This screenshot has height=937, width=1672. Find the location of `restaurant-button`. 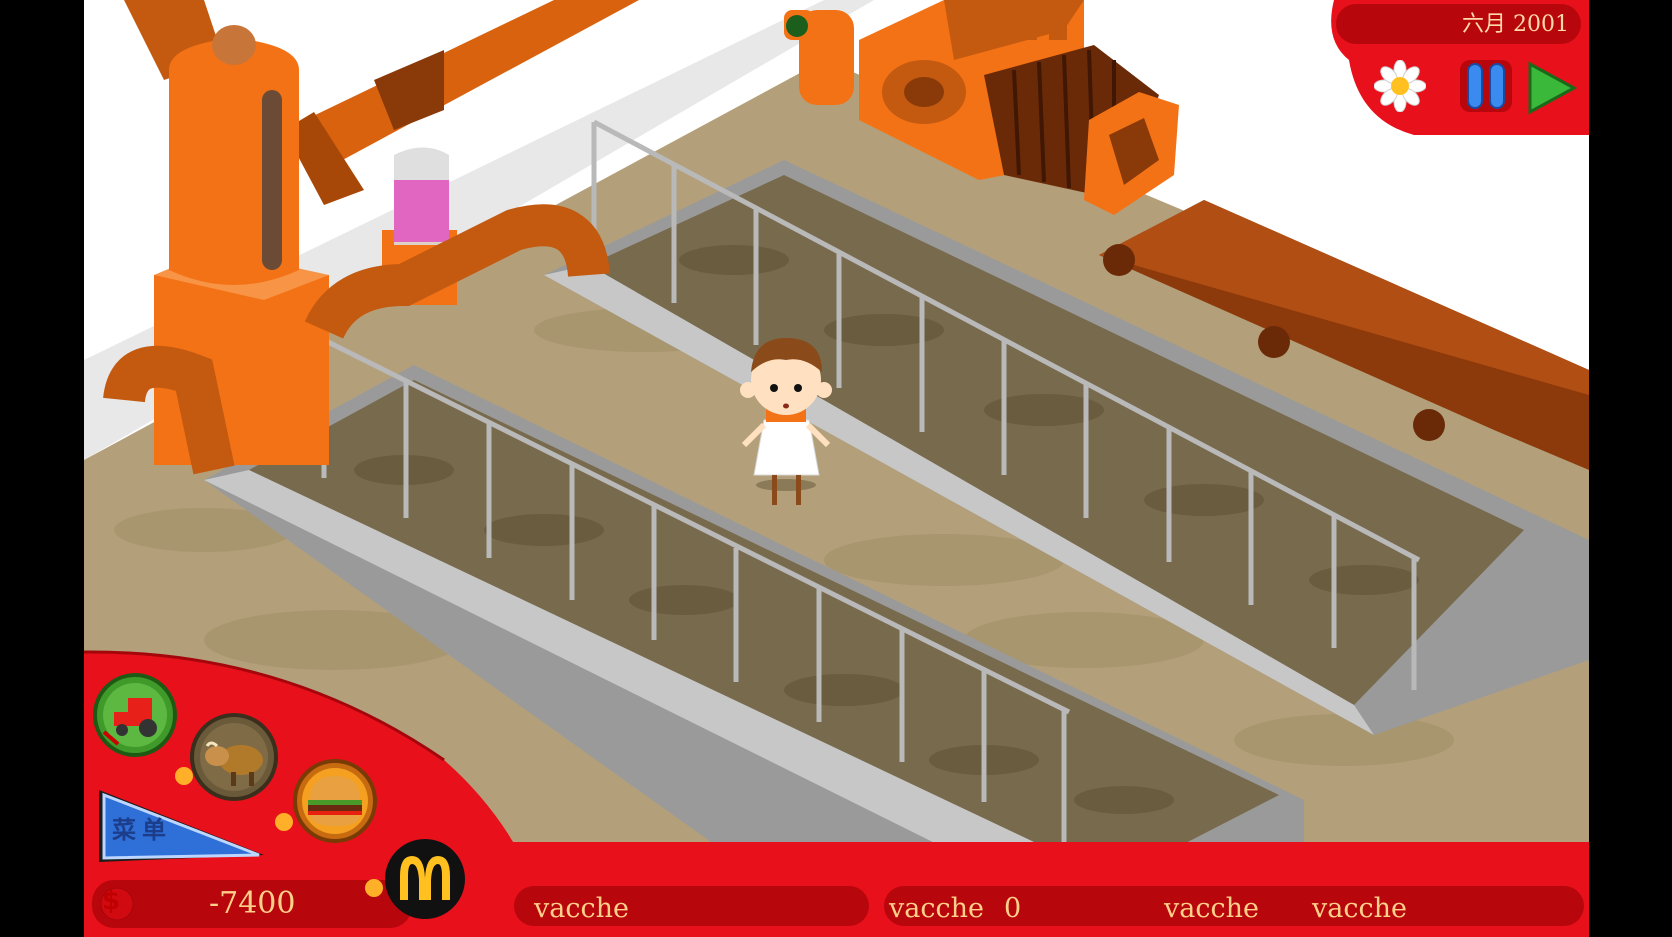

restaurant-button is located at coordinates (335, 801).